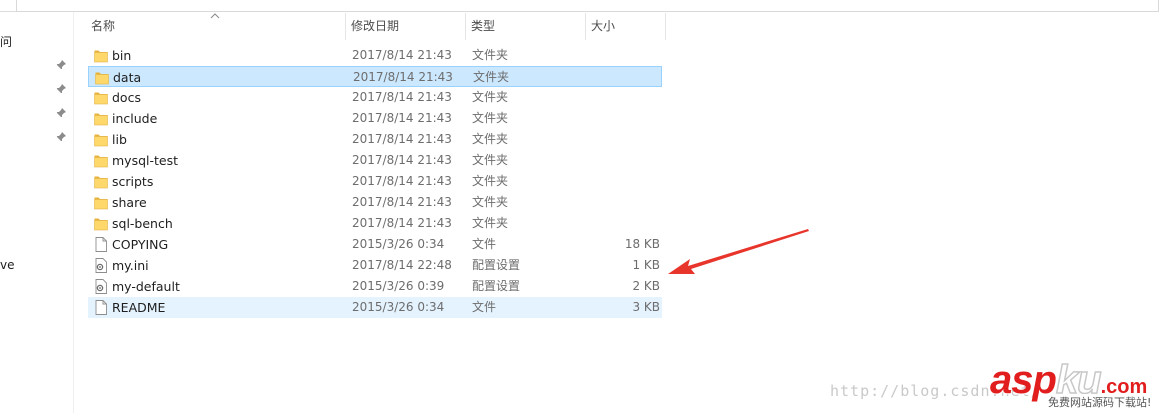 The width and height of the screenshot is (1159, 413). What do you see at coordinates (122, 55) in the screenshot?
I see `file-name: bin` at bounding box center [122, 55].